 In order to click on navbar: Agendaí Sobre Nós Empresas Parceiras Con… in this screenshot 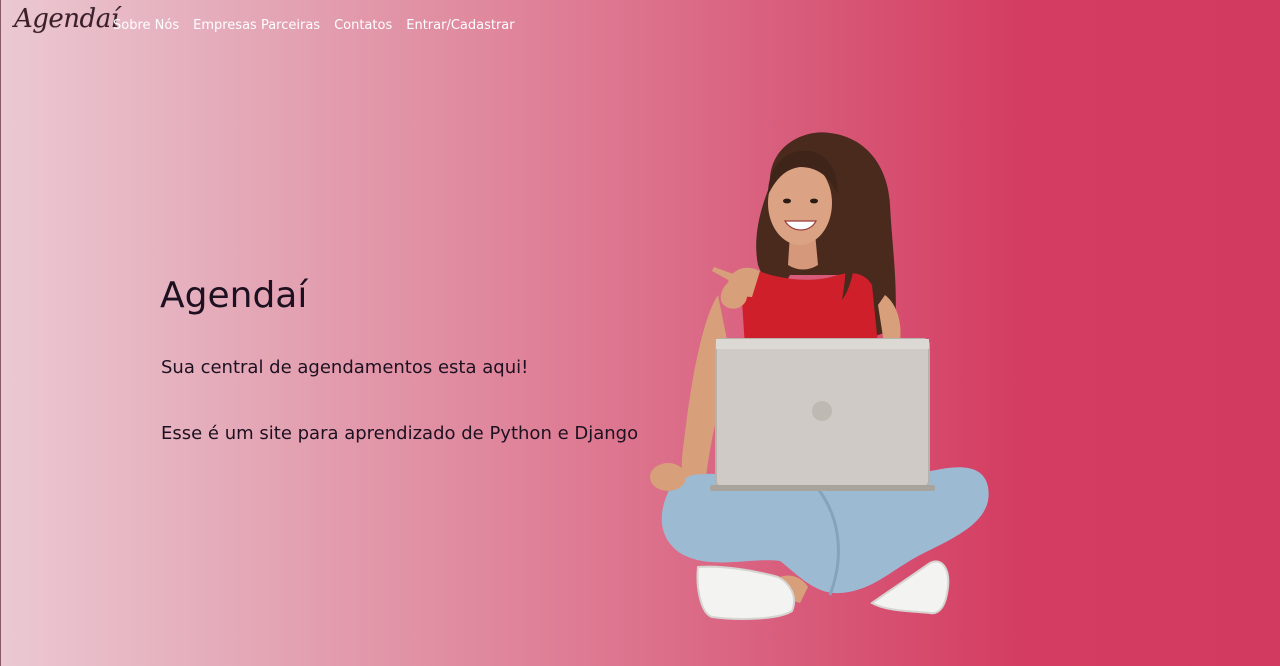, I will do `click(640, 26)`.